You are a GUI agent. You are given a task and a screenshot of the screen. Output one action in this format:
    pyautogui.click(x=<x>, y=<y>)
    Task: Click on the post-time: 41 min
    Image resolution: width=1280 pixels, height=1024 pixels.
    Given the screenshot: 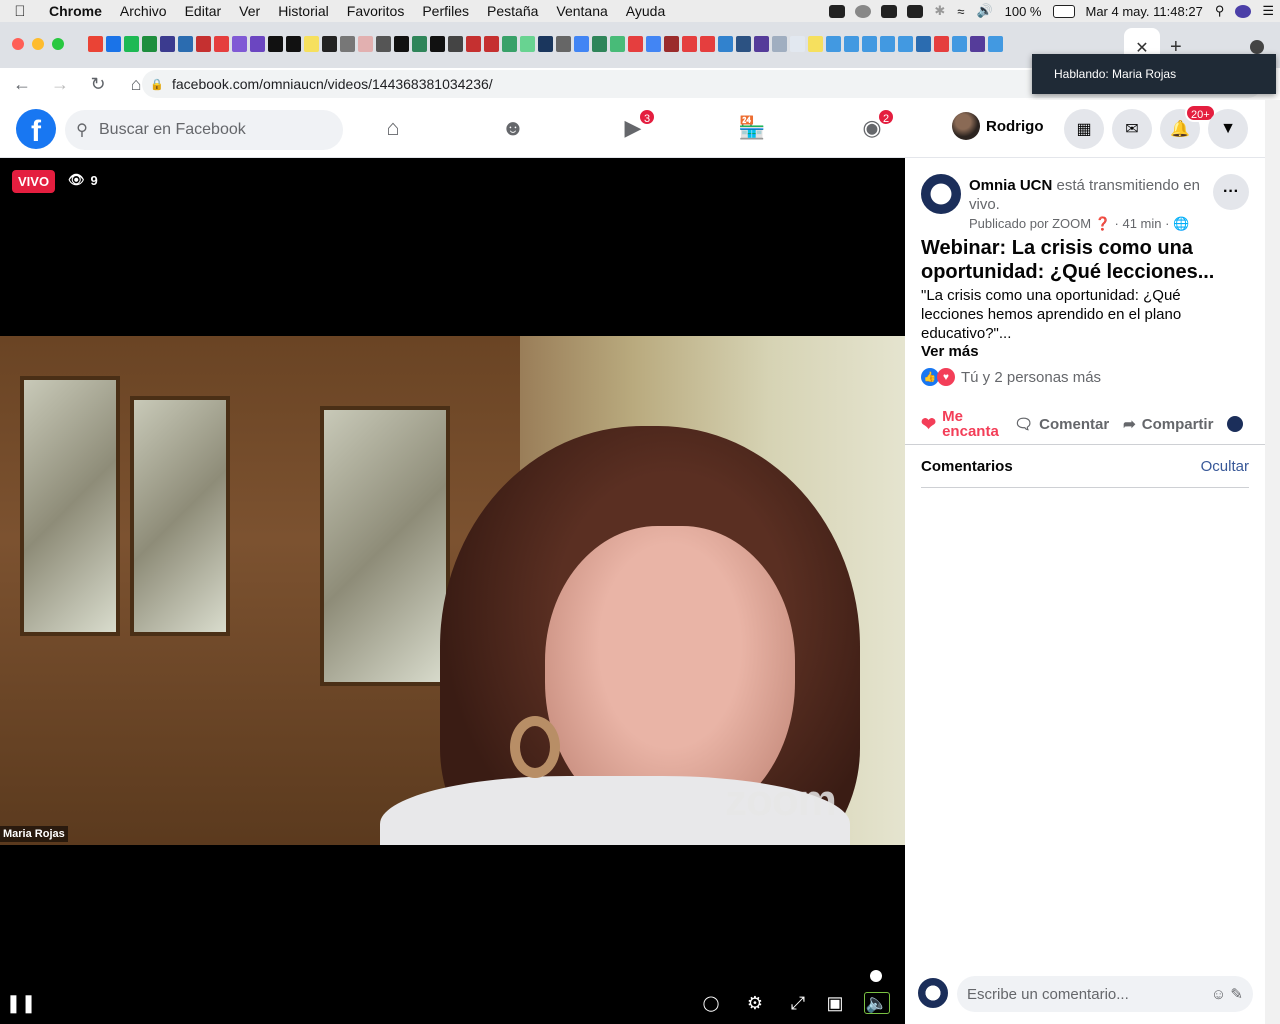 What is the action you would take?
    pyautogui.click(x=1141, y=223)
    